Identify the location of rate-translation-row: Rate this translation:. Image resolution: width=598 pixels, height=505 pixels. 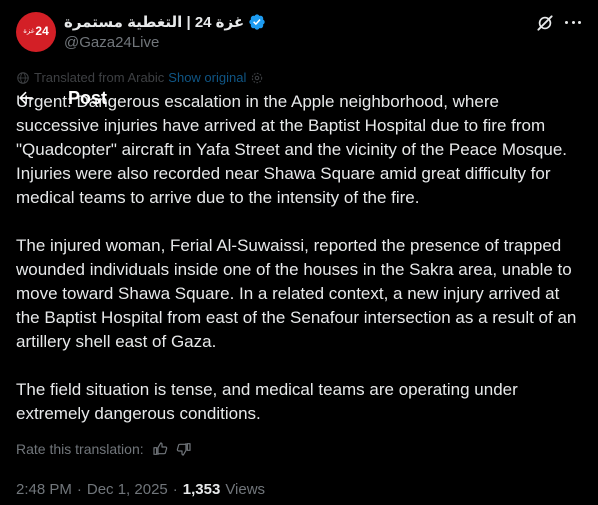
(104, 449).